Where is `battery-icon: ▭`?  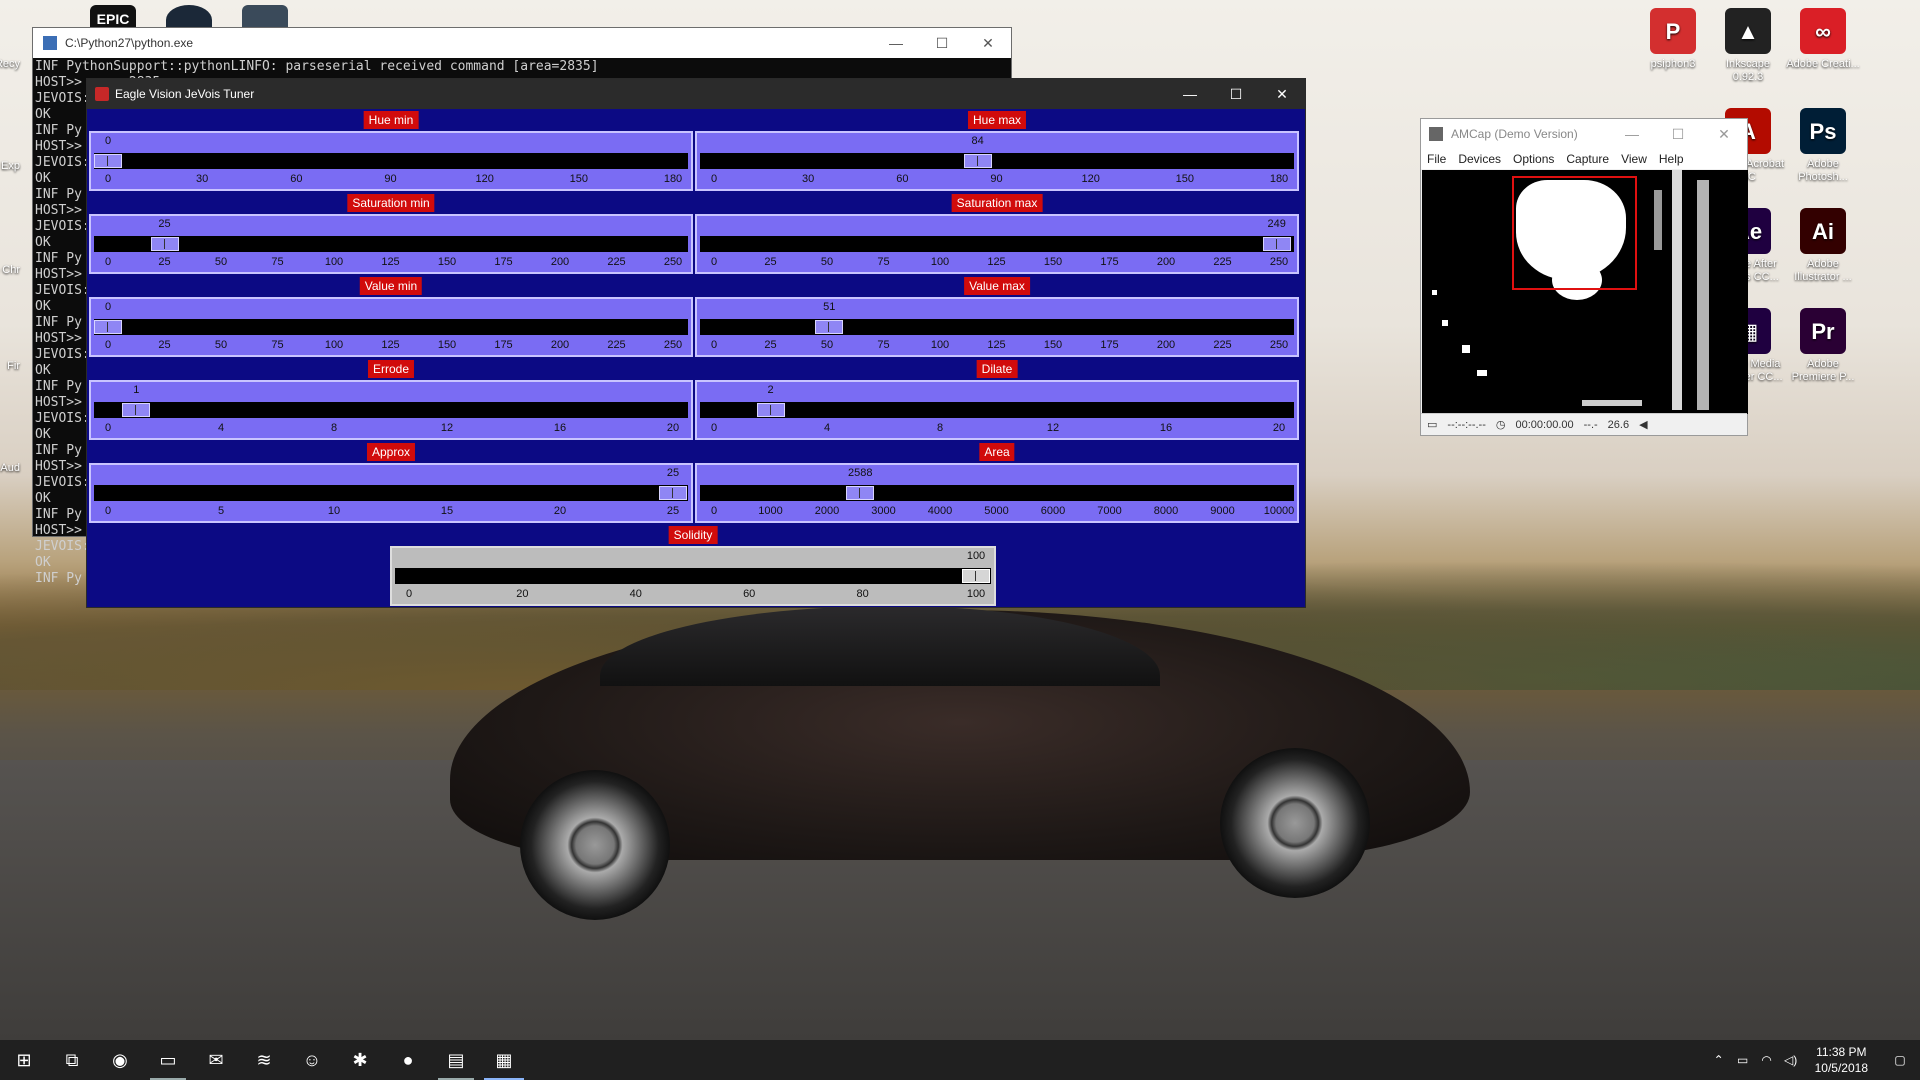 battery-icon: ▭ is located at coordinates (1743, 1060).